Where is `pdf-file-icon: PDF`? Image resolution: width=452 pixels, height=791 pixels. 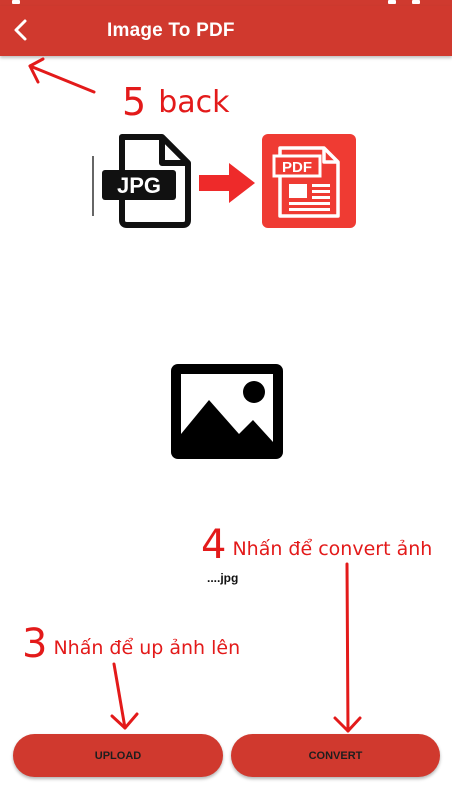
pdf-file-icon: PDF is located at coordinates (309, 181).